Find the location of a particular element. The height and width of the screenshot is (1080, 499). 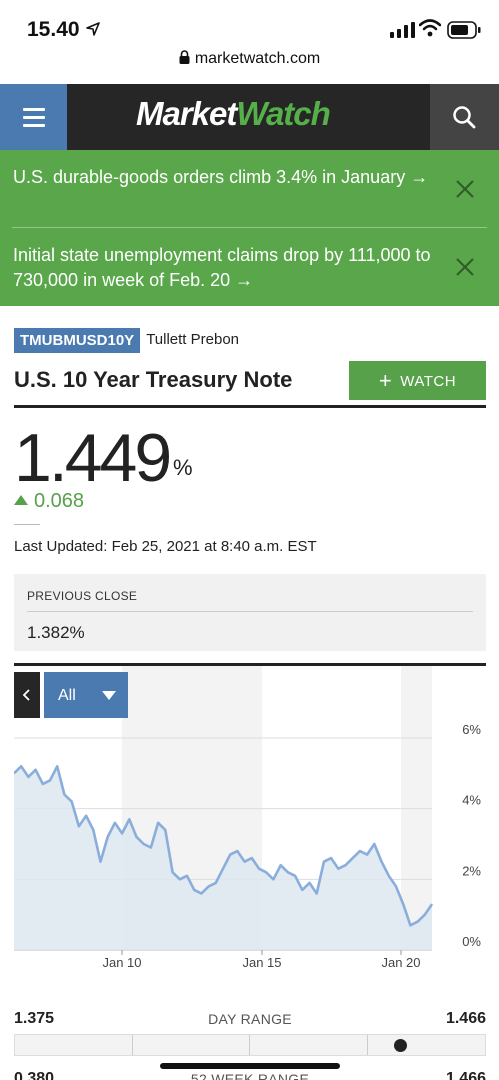

week52-range-label: 52 WEEK RANGE is located at coordinates (250, 1075).